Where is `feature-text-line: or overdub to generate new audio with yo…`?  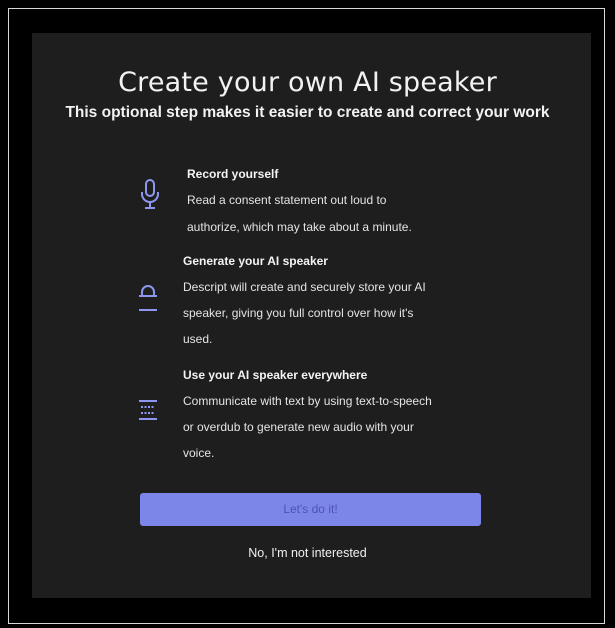 feature-text-line: or overdub to generate new audio with yo… is located at coordinates (298, 427).